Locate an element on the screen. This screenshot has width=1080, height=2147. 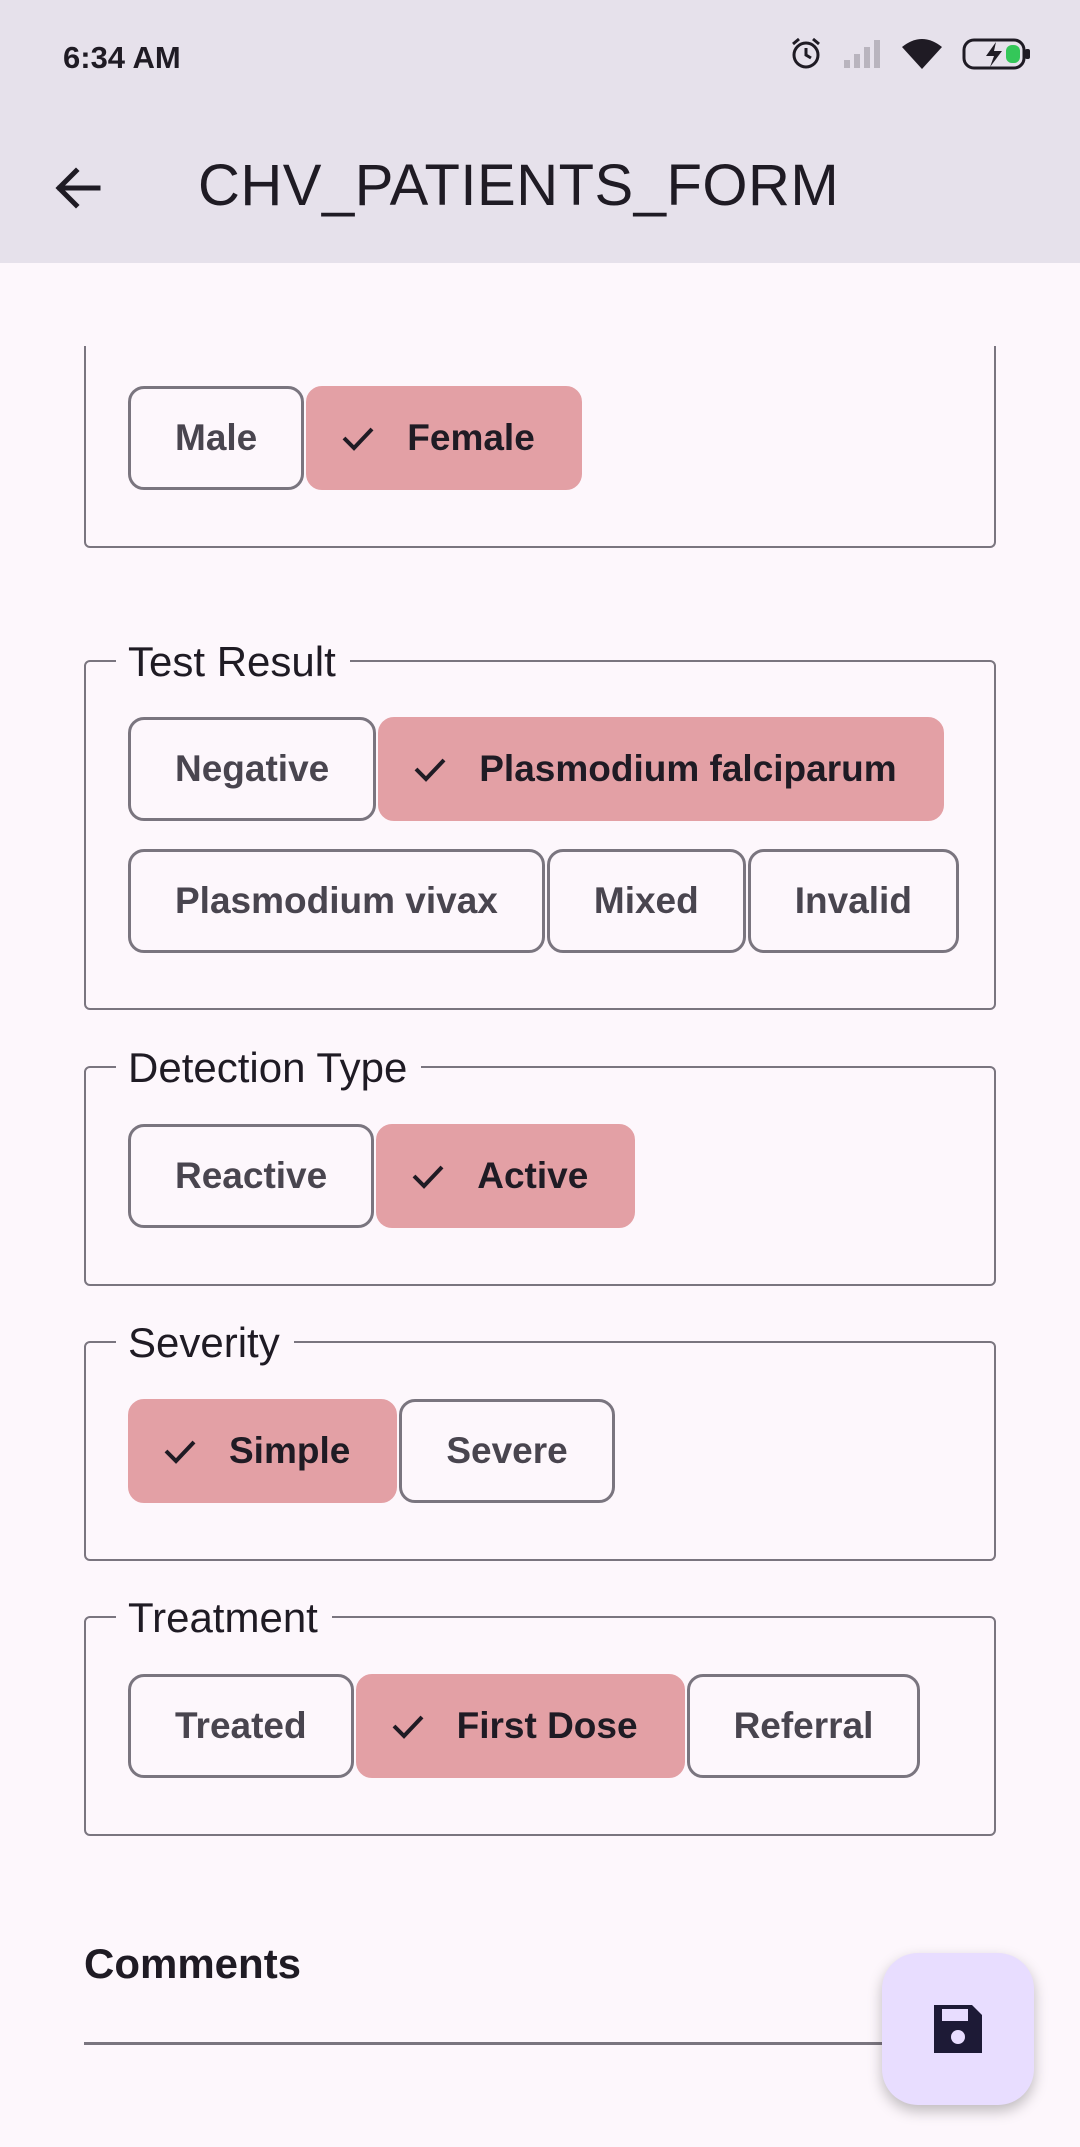
chip-plasmodium-vivax: Plasmodium vivax is located at coordinates (336, 901).